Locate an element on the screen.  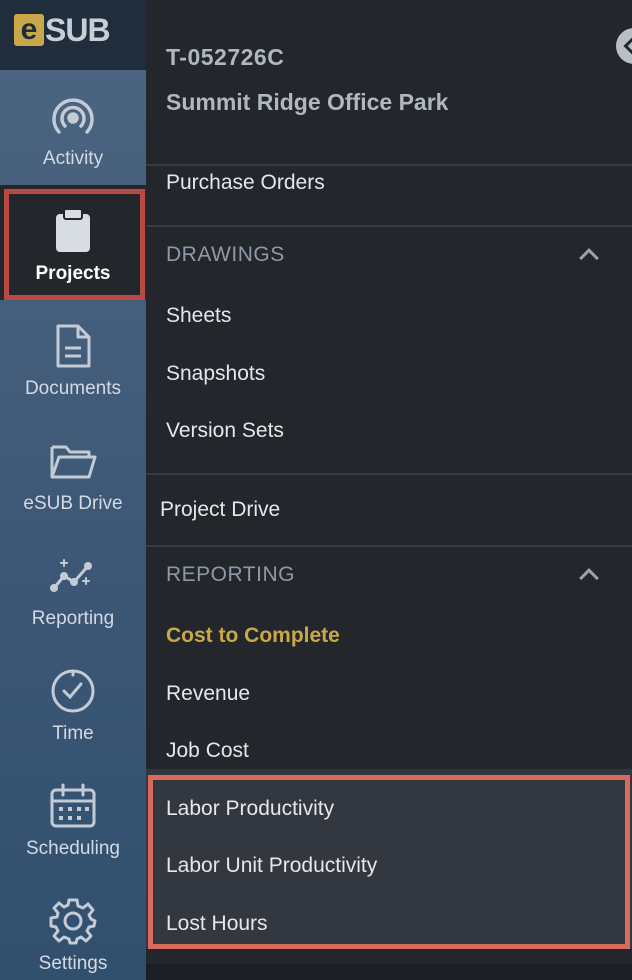
menu-link-sheets: Sheets is located at coordinates (198, 316).